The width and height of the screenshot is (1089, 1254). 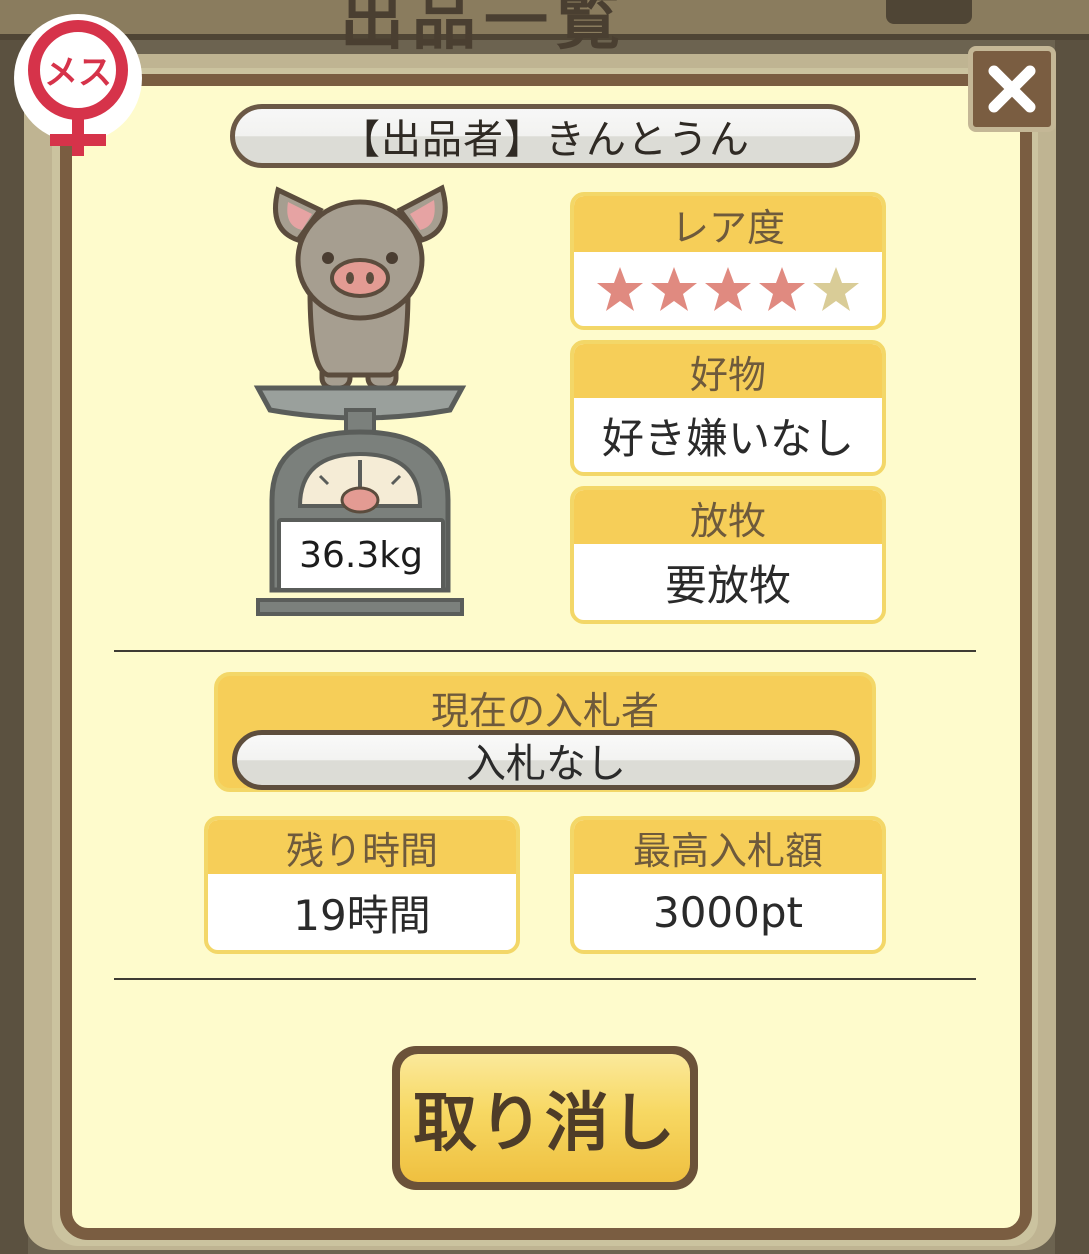 I want to click on gender-label: メス, so click(x=78, y=73).